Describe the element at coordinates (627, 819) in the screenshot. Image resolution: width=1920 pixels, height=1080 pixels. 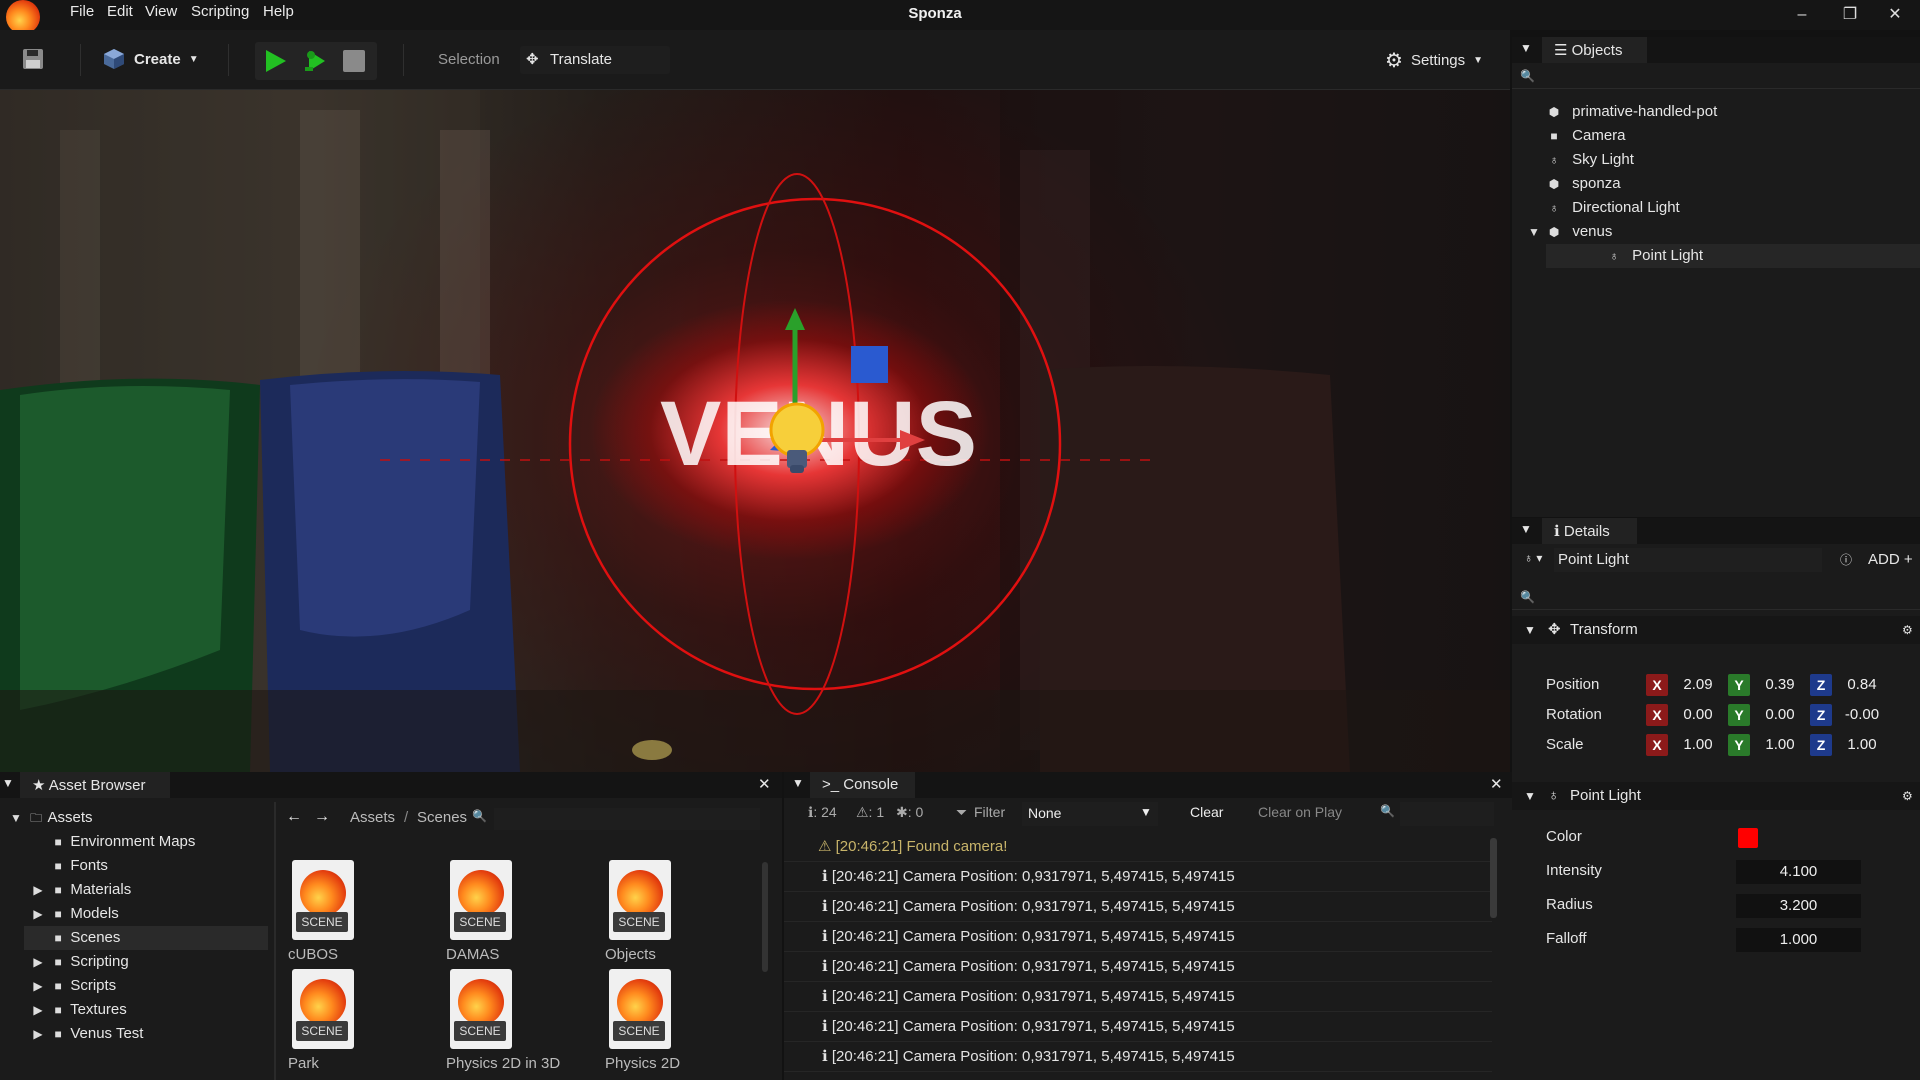
I see `asset-search-input` at that location.